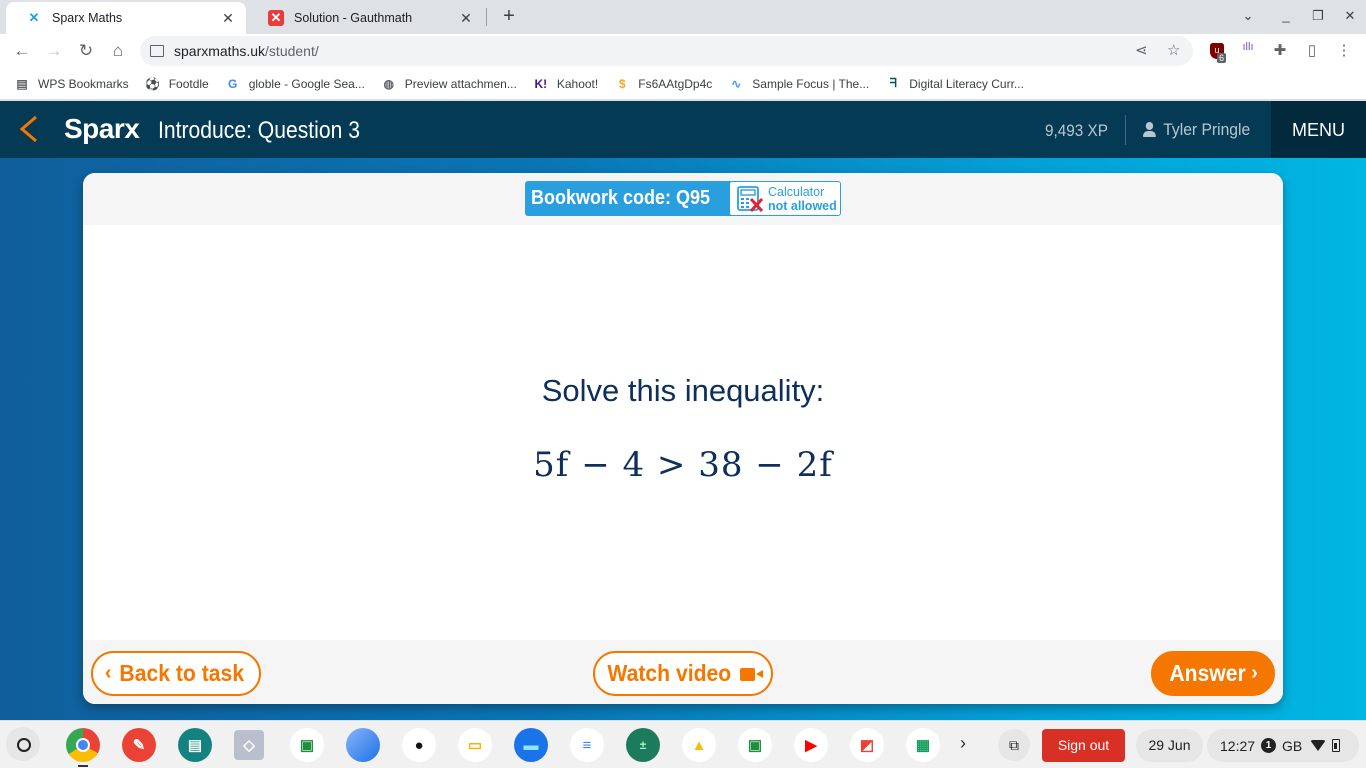 Image resolution: width=1366 pixels, height=768 pixels. Describe the element at coordinates (307, 745) in the screenshot. I see `classroom-app-icon: ▣` at that location.